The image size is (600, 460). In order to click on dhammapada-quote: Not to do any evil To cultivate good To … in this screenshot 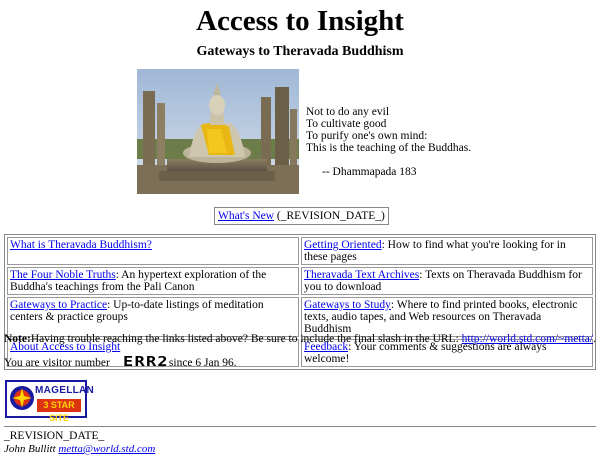, I will do `click(388, 142)`.